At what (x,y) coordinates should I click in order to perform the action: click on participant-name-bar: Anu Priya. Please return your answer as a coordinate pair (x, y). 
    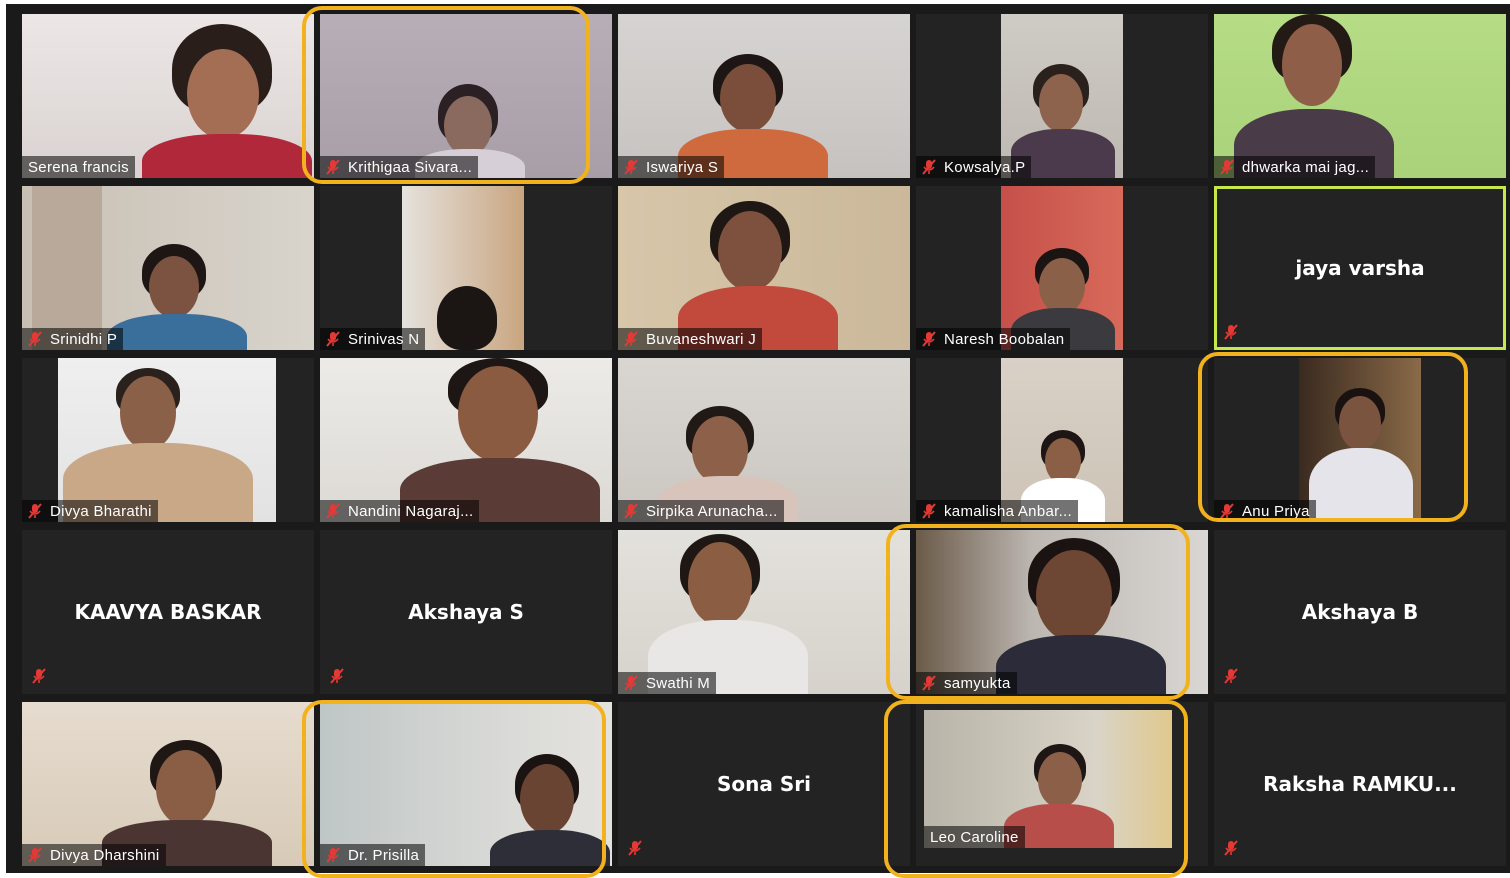
    Looking at the image, I should click on (1265, 511).